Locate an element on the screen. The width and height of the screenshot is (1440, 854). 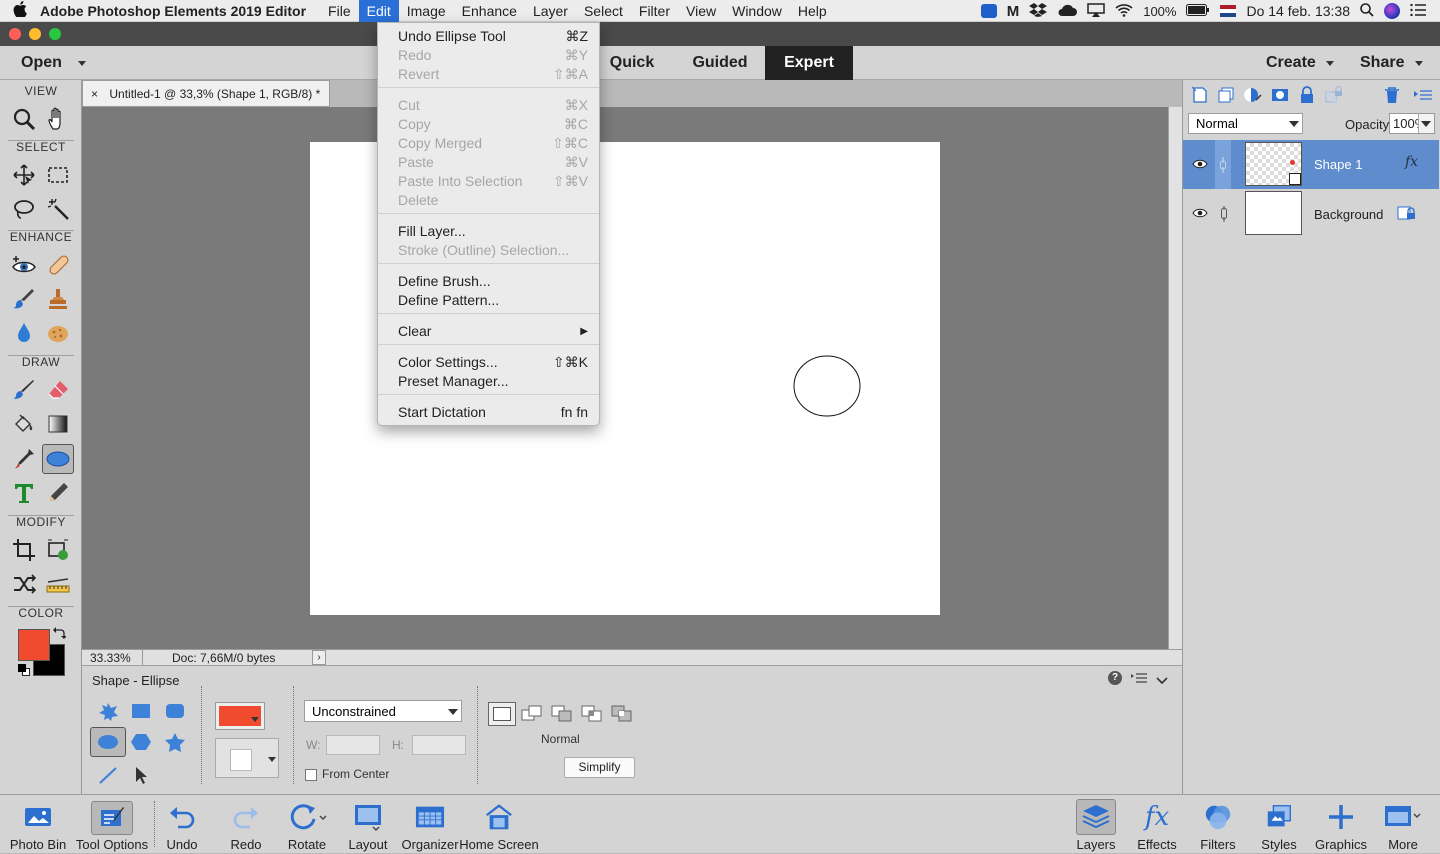
menu-select: Select is located at coordinates (603, 11).